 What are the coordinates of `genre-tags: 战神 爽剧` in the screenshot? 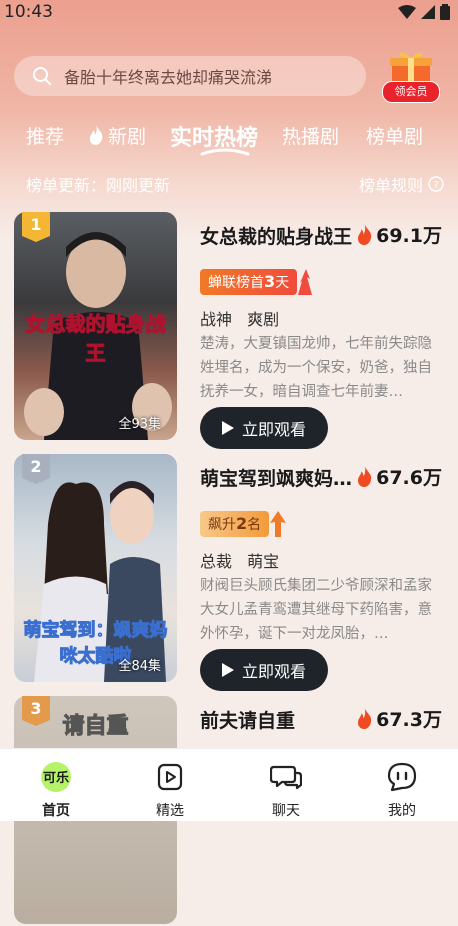 It's located at (244, 318).